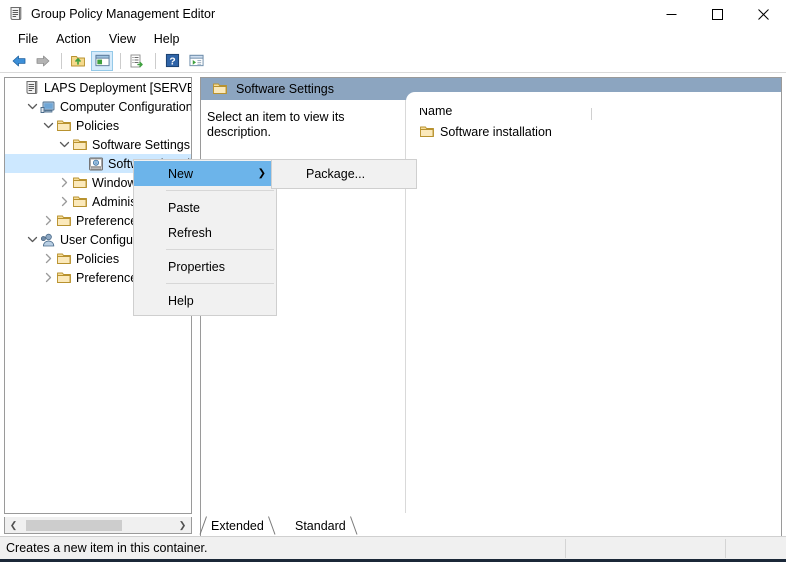 This screenshot has width=786, height=562. Describe the element at coordinates (261, 173) in the screenshot. I see `submenu-arrow-icon: ❯` at that location.